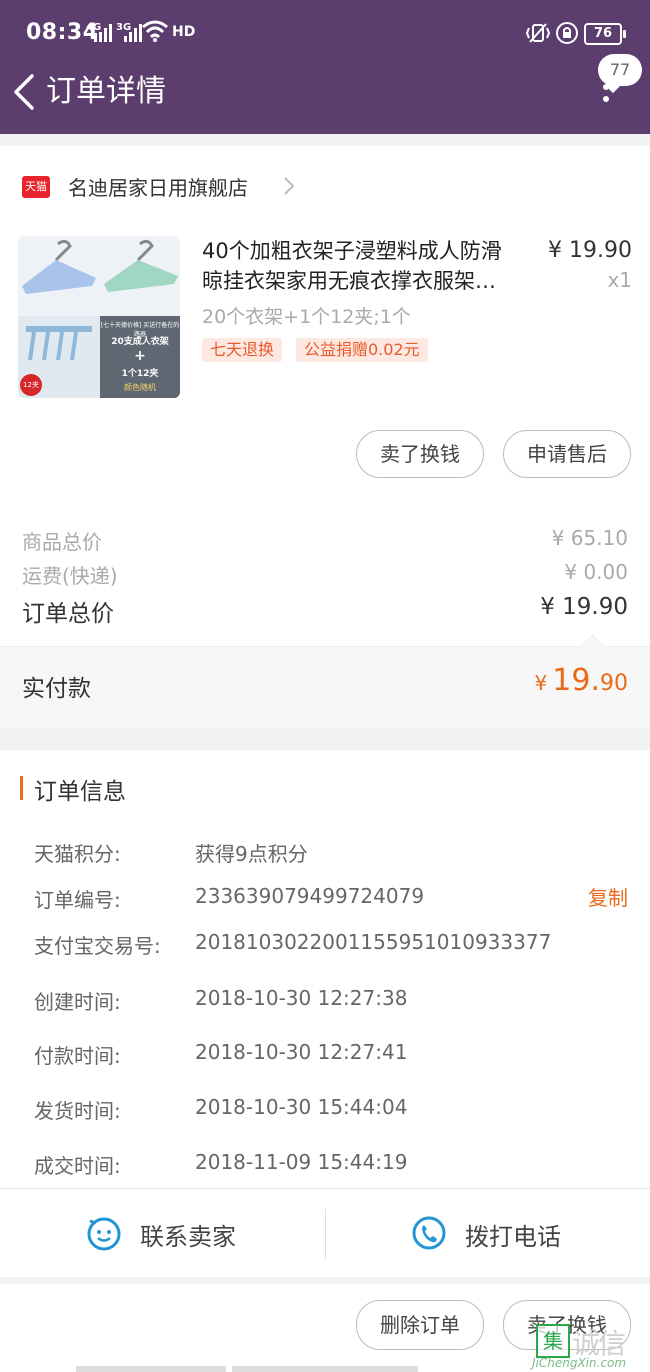 Image resolution: width=650 pixels, height=1372 pixels. Describe the element at coordinates (373, 942) in the screenshot. I see `info-value: 2018103022001155951010933377` at that location.